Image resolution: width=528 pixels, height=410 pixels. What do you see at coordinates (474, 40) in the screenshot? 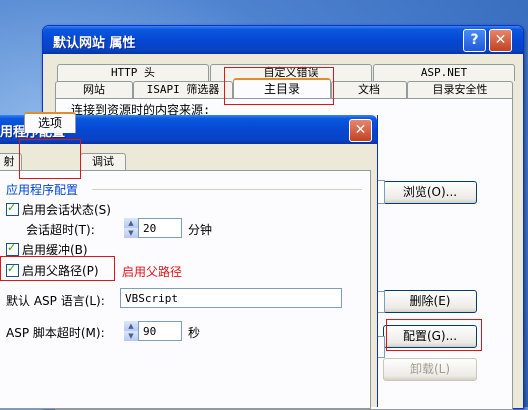
I see `help-button: ?` at bounding box center [474, 40].